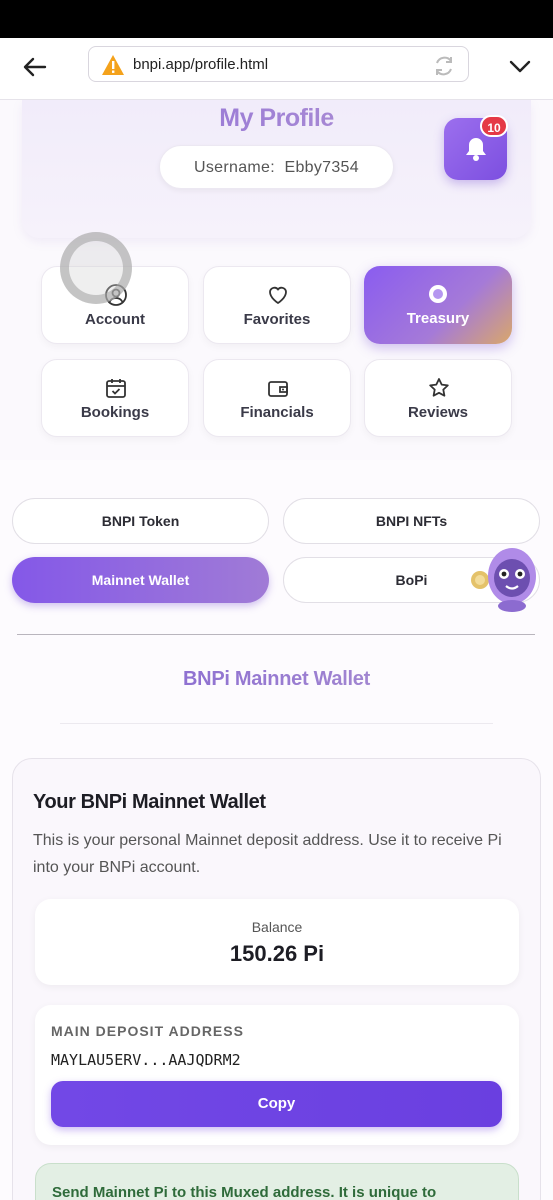 The width and height of the screenshot is (553, 1200). I want to click on star-icon, so click(439, 387).